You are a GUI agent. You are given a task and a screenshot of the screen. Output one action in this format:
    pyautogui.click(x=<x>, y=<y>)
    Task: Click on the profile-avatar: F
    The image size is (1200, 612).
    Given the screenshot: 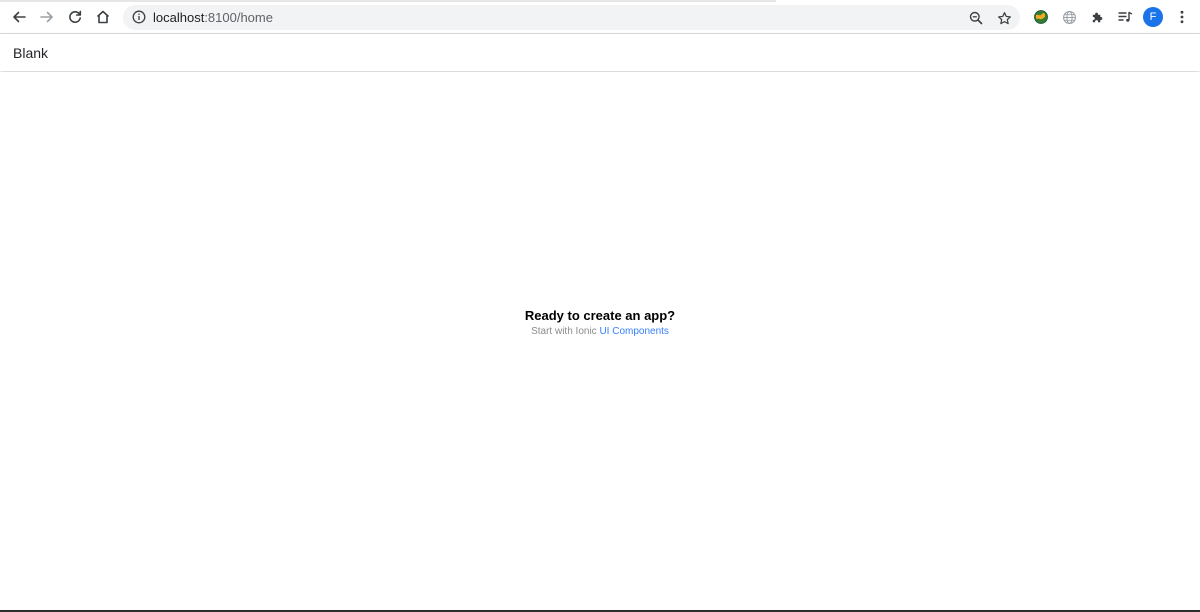 What is the action you would take?
    pyautogui.click(x=1153, y=17)
    